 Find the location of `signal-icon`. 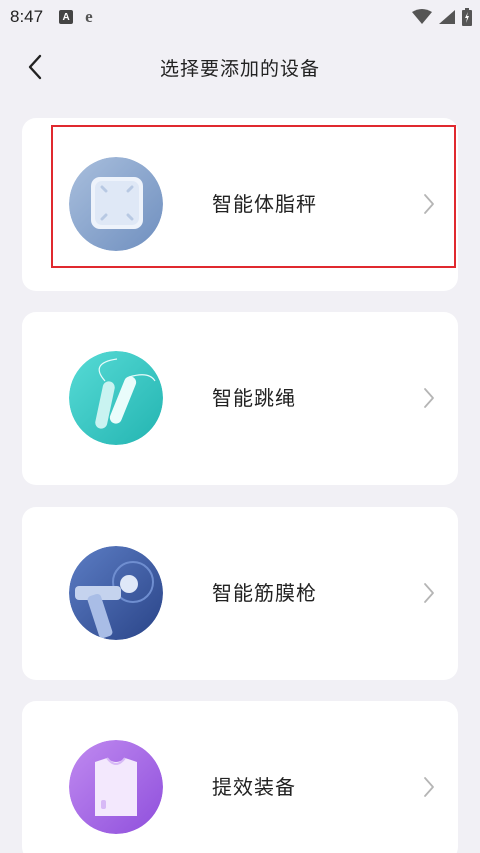

signal-icon is located at coordinates (447, 17).